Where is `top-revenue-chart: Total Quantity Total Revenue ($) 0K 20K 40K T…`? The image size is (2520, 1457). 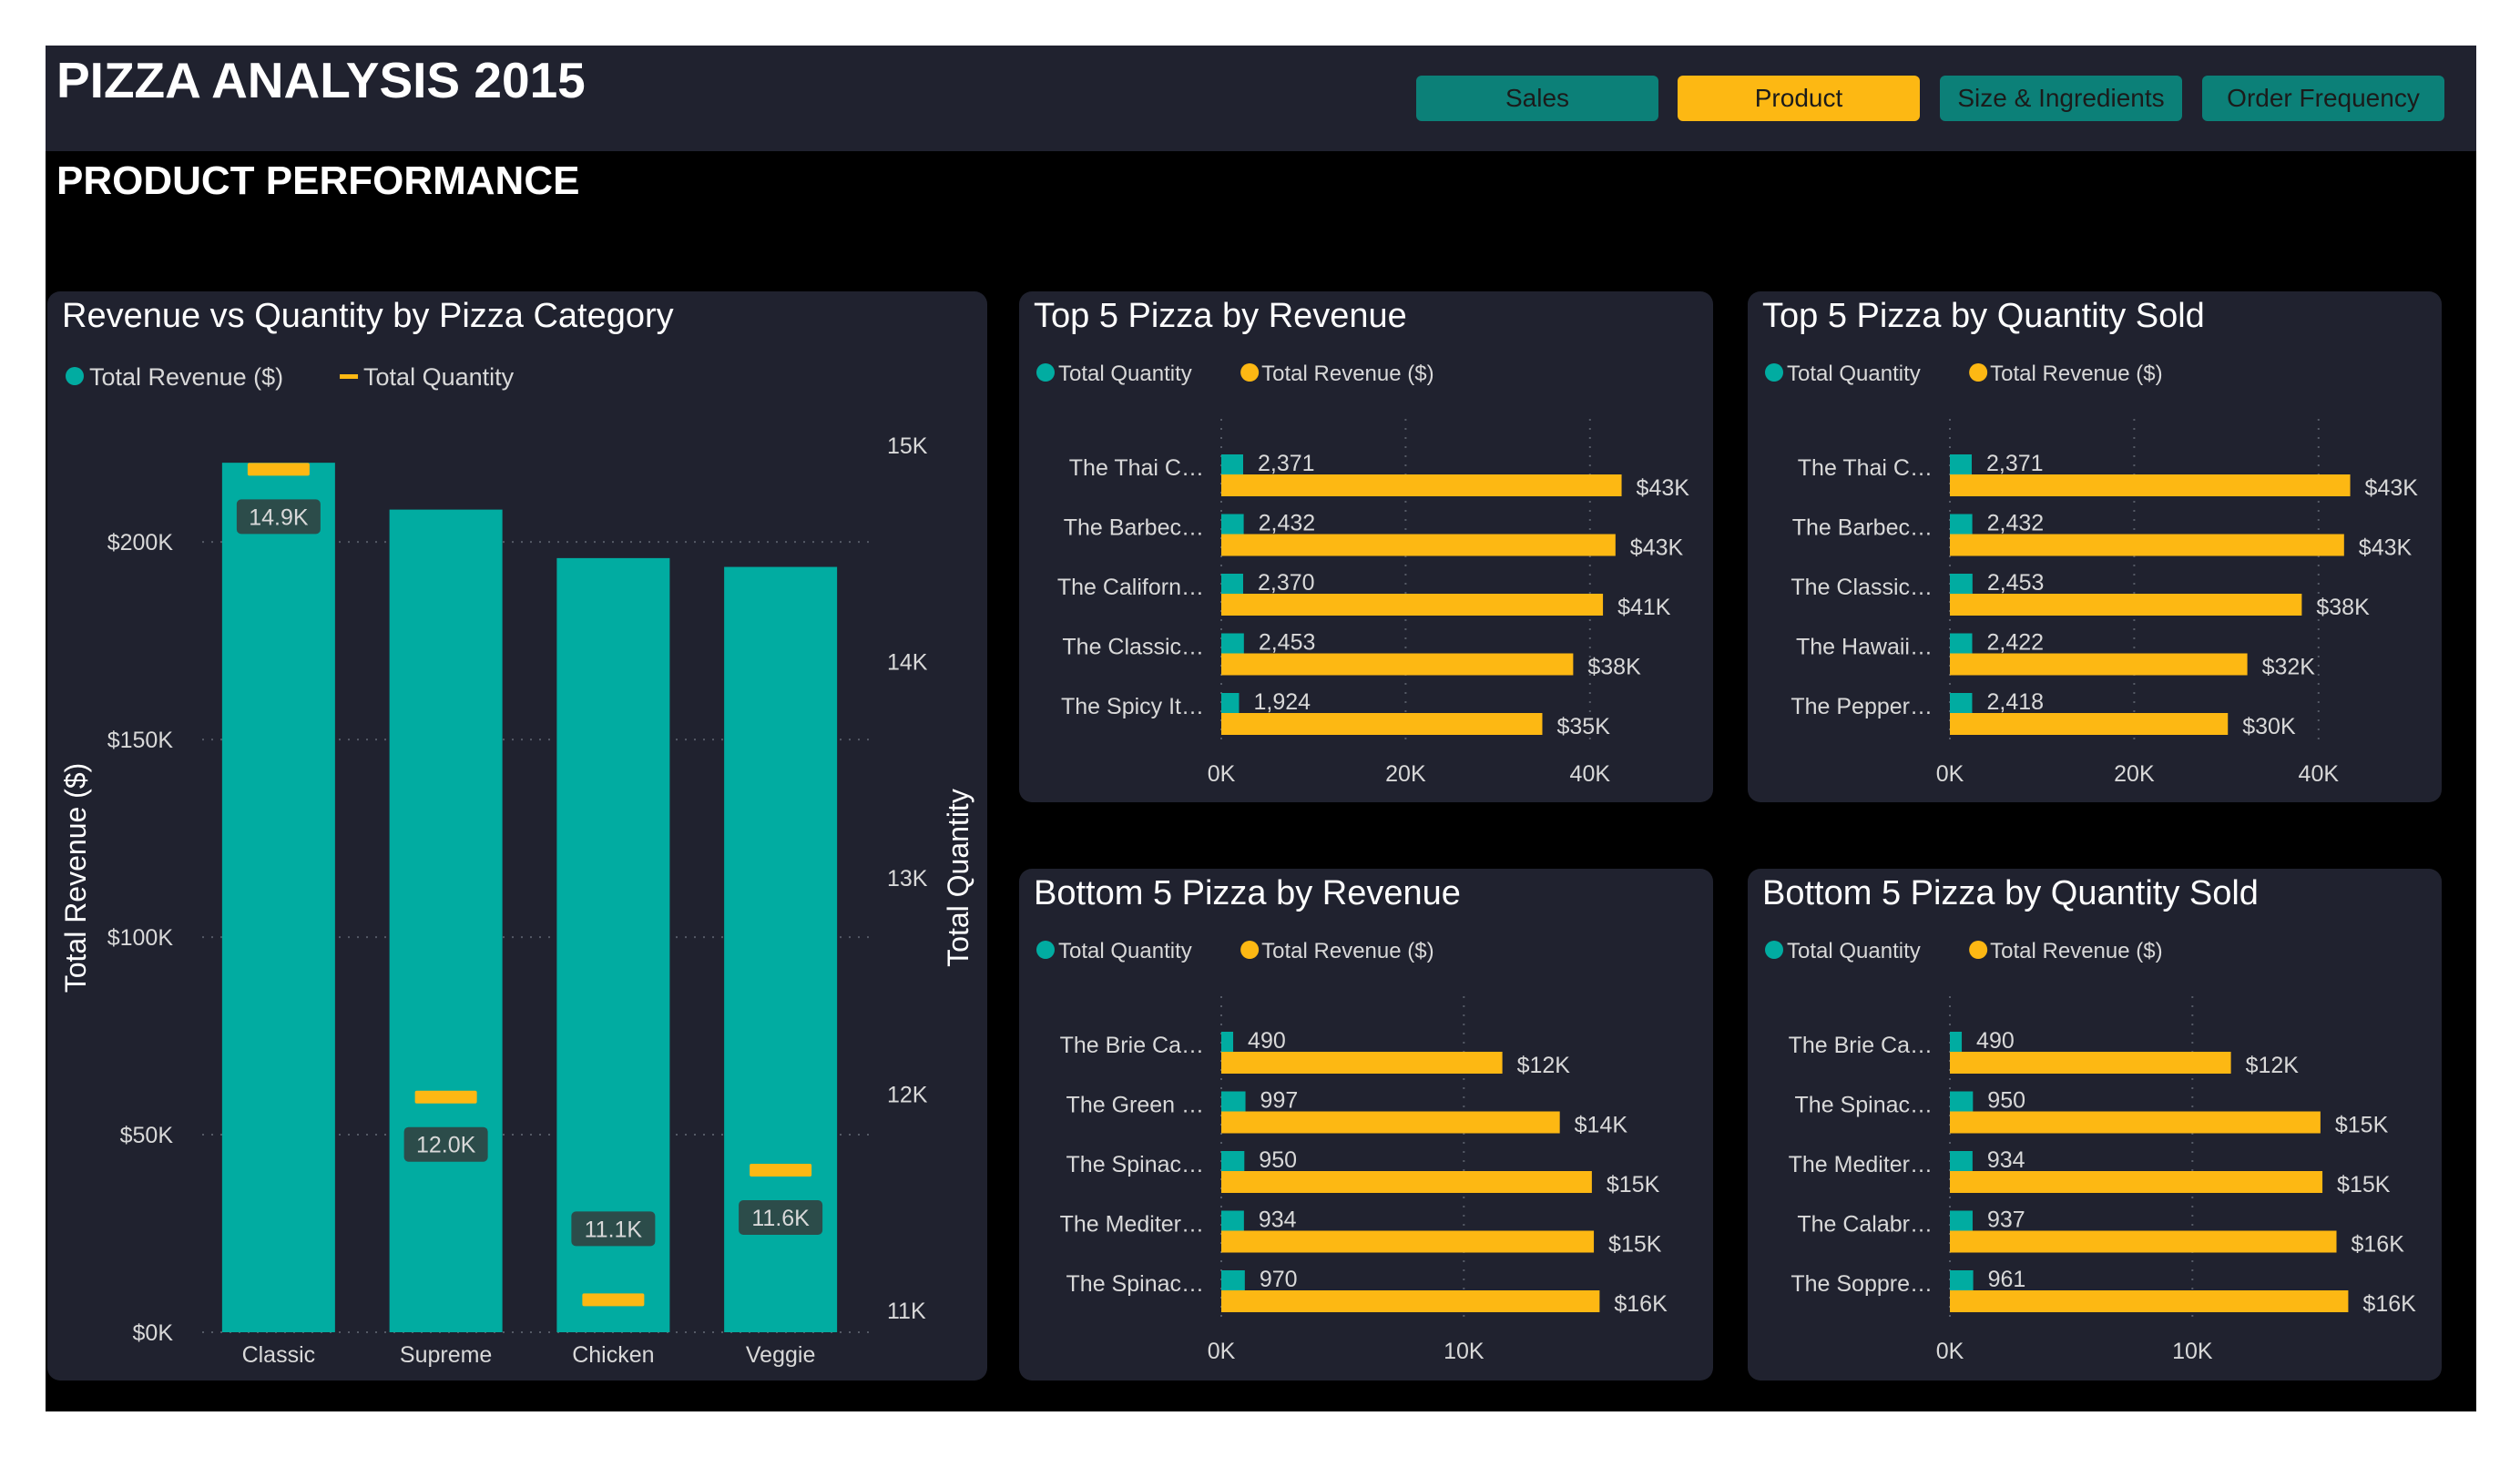 top-revenue-chart: Total Quantity Total Revenue ($) 0K 20K 40K T… is located at coordinates (1363, 574).